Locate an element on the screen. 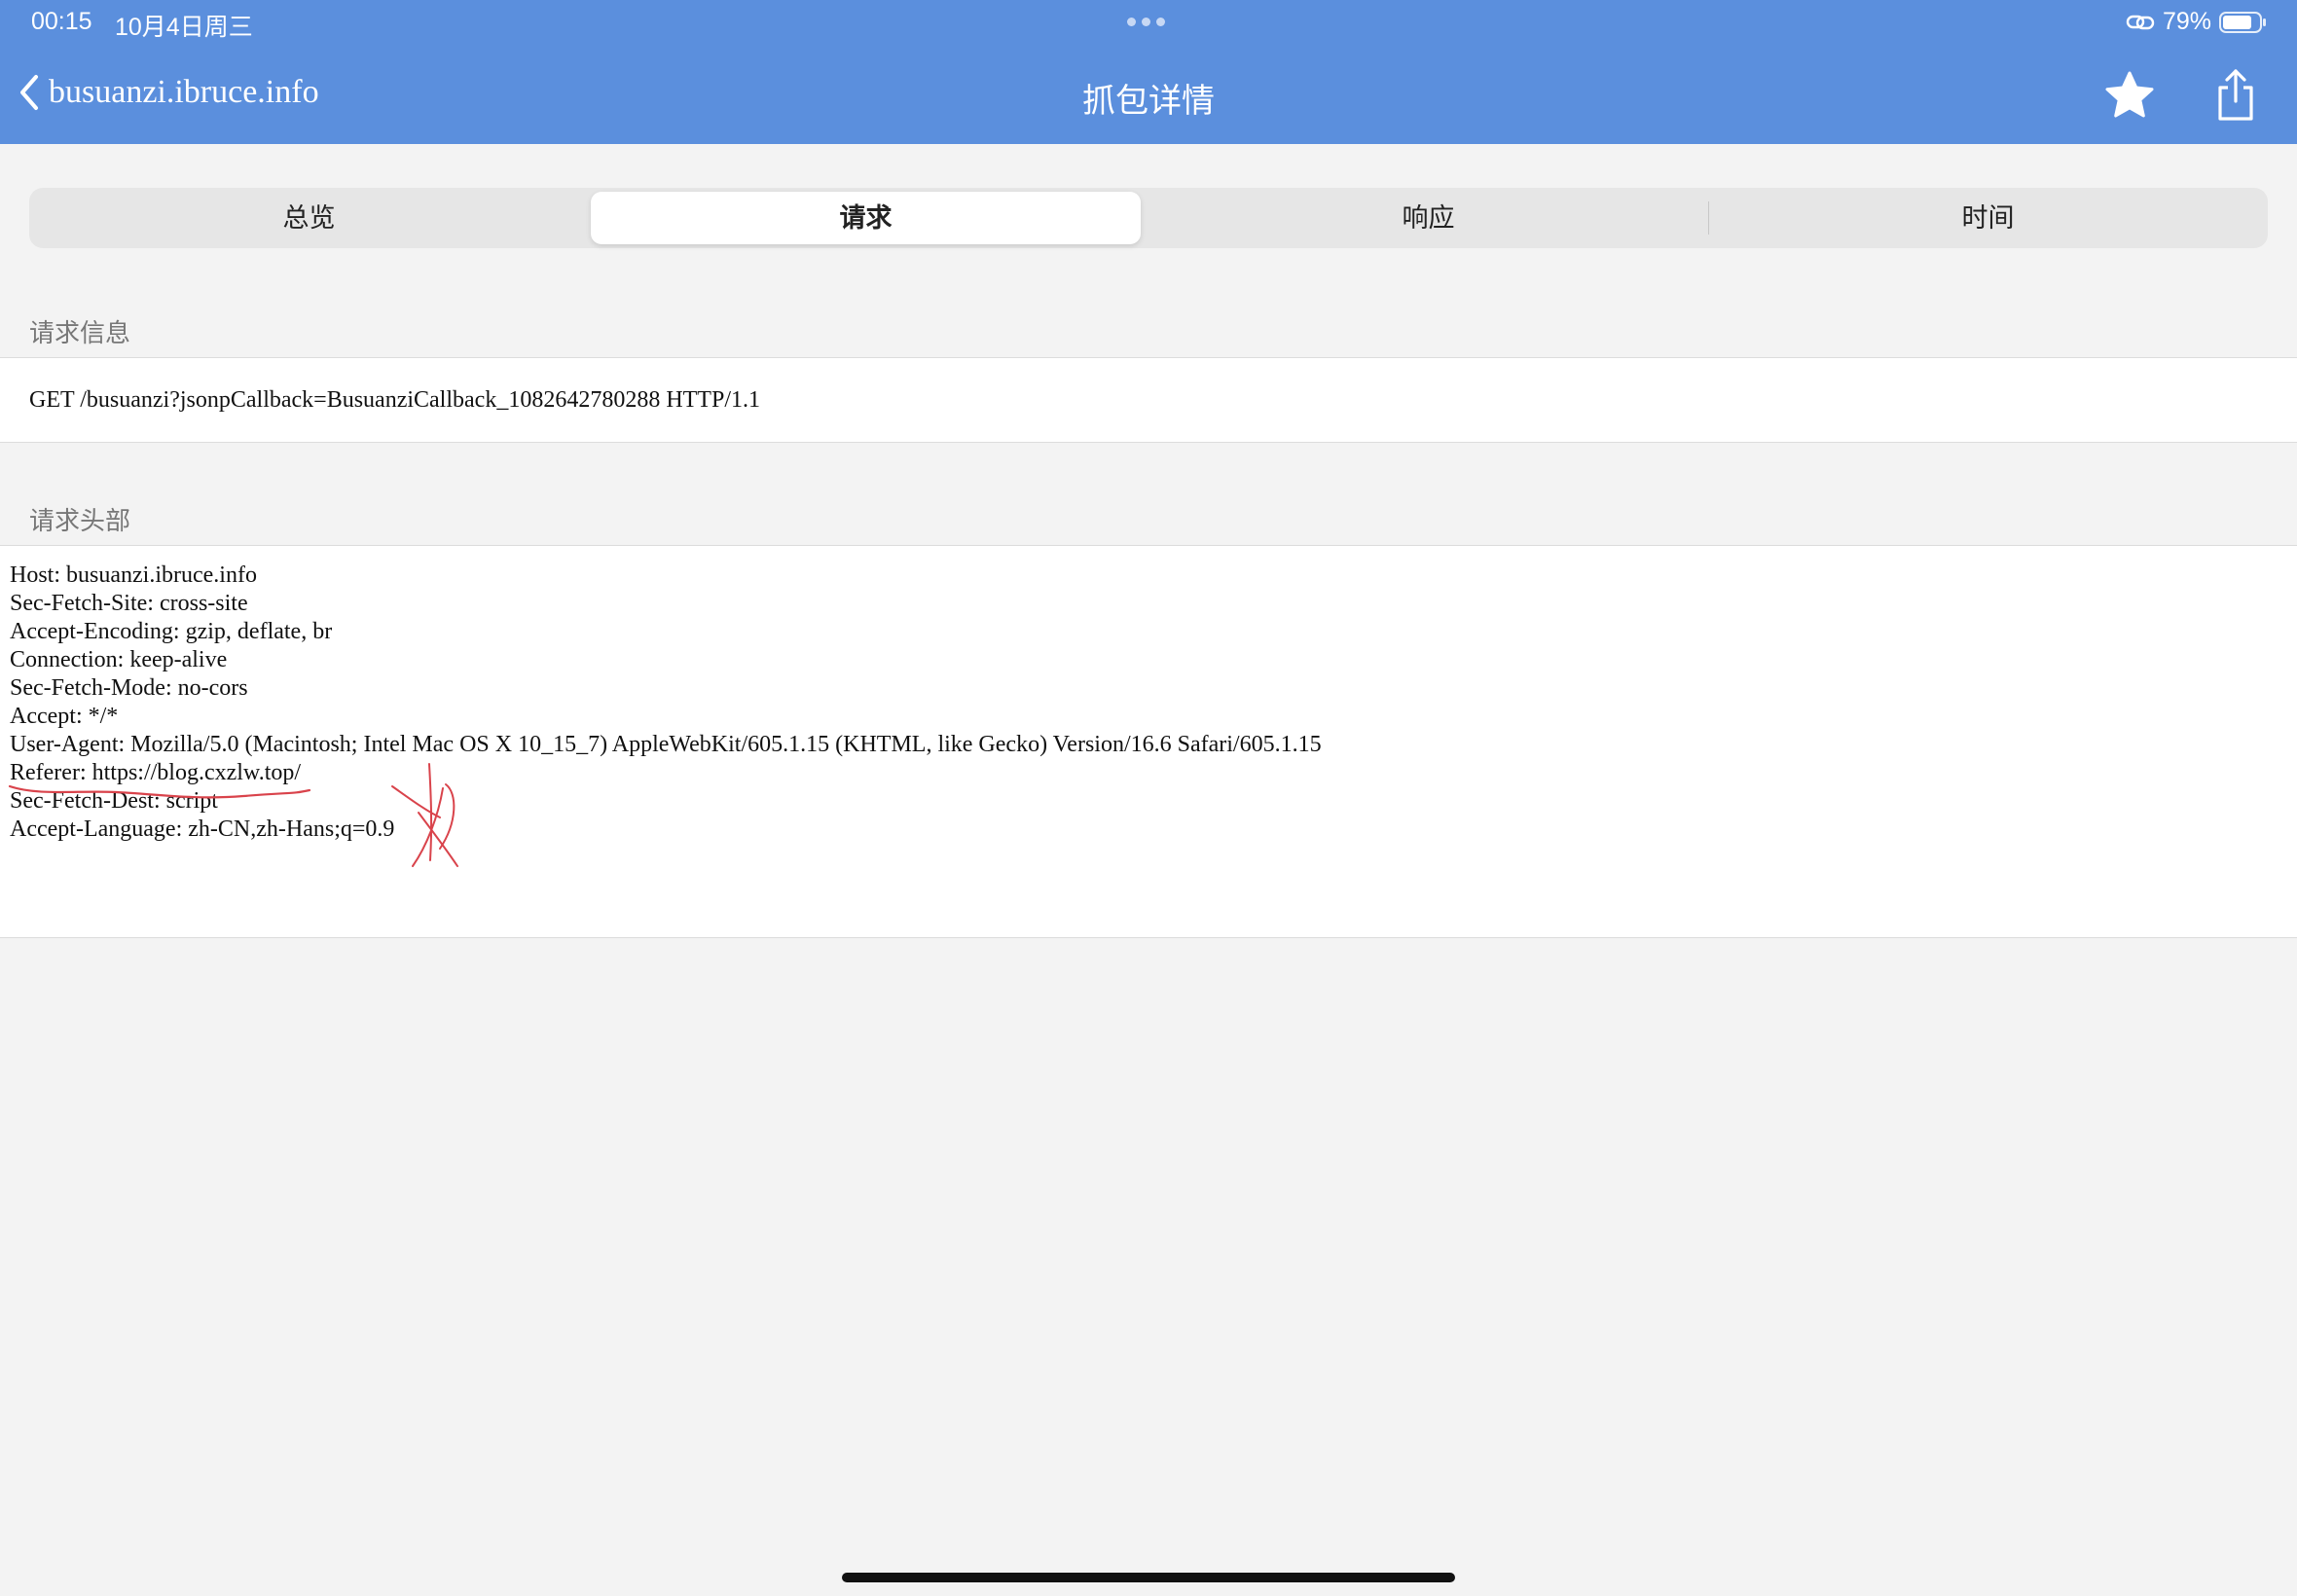 The width and height of the screenshot is (2297, 1596). tab-request: 请求 is located at coordinates (866, 218).